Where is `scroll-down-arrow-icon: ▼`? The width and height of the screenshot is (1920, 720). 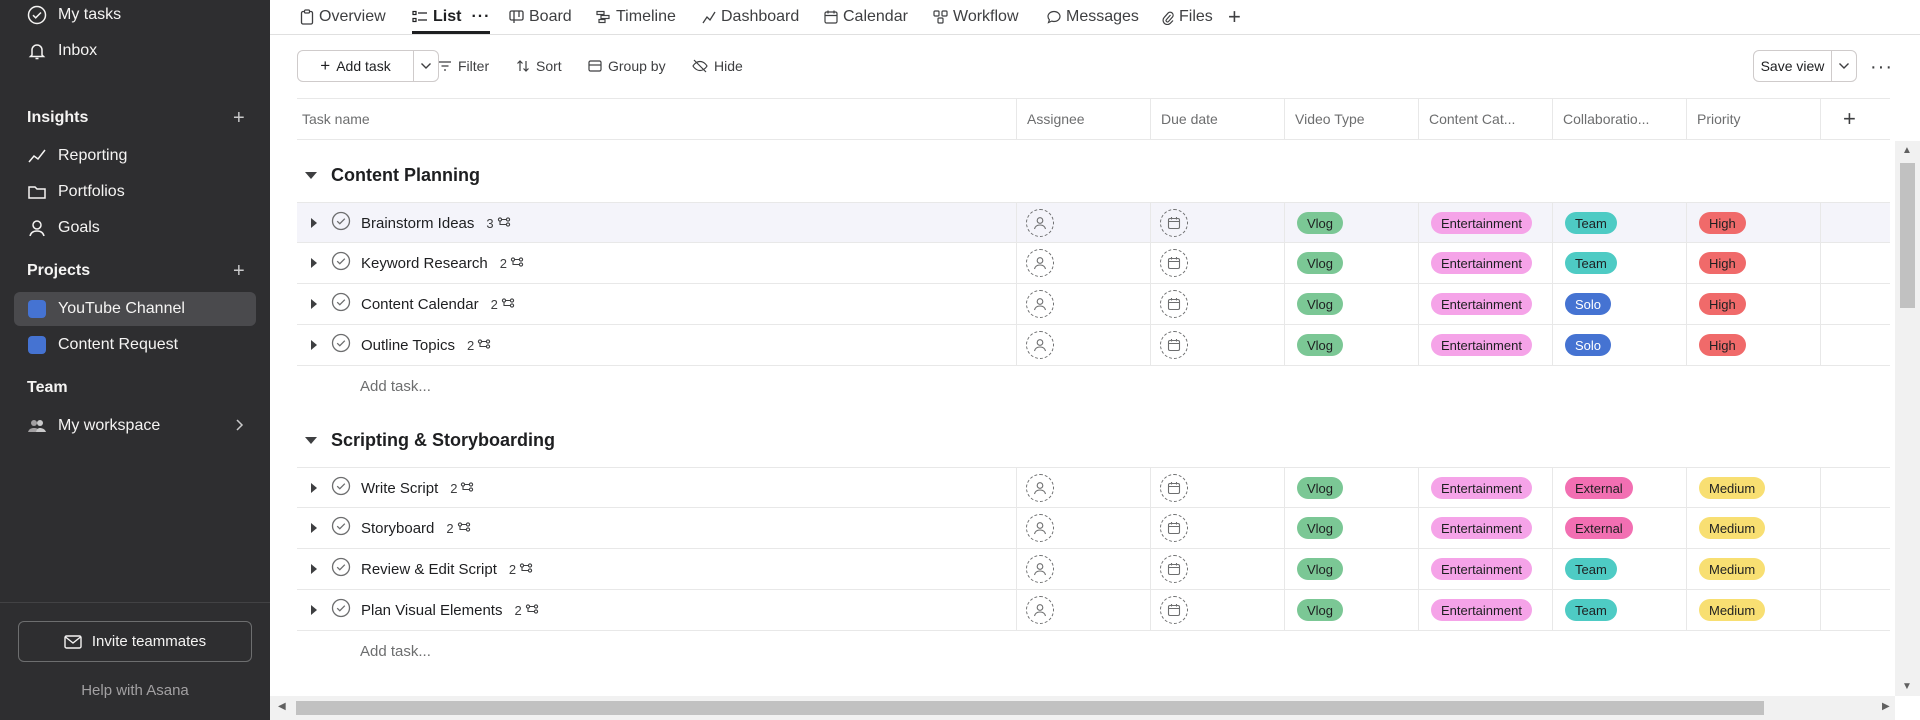 scroll-down-arrow-icon: ▼ is located at coordinates (1907, 686).